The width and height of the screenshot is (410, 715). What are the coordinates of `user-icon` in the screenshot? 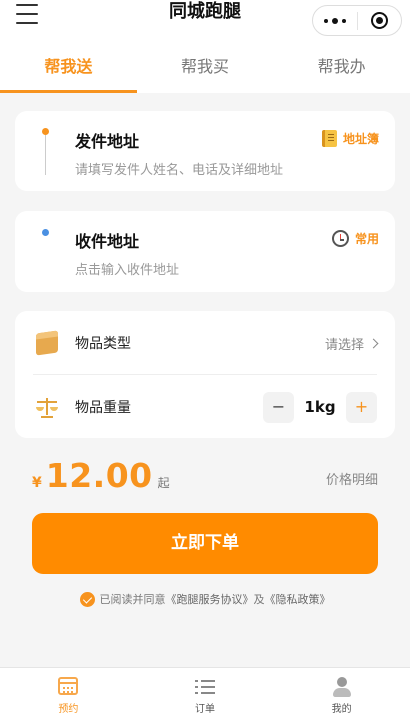 It's located at (342, 687).